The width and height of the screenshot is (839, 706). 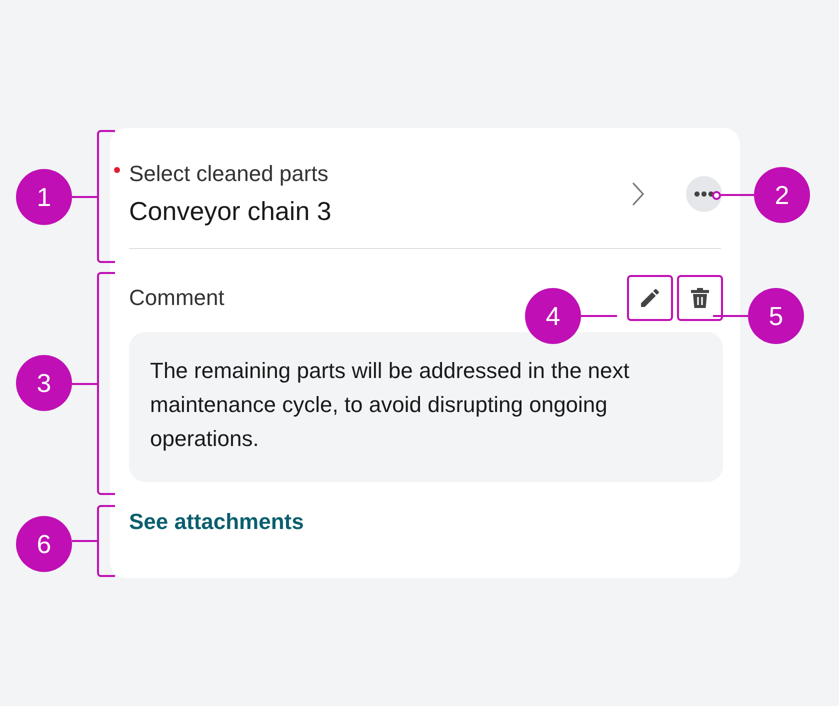 I want to click on bracket-line, so click(x=106, y=541).